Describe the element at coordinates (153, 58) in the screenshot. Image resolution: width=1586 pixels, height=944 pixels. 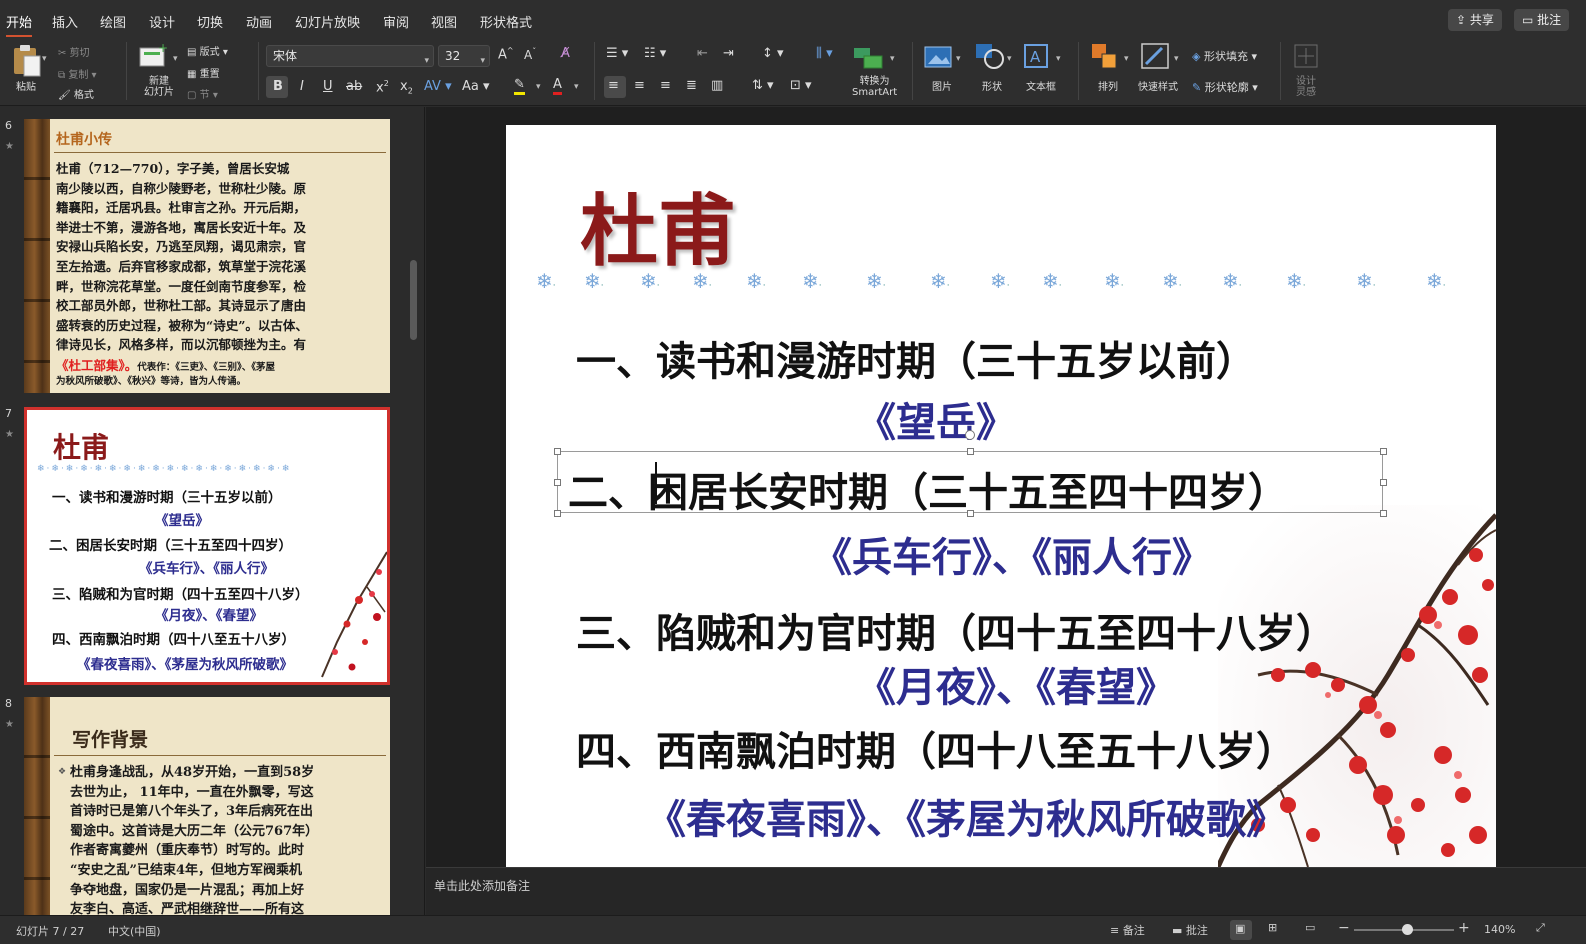
I see `new-slide-button: +` at that location.